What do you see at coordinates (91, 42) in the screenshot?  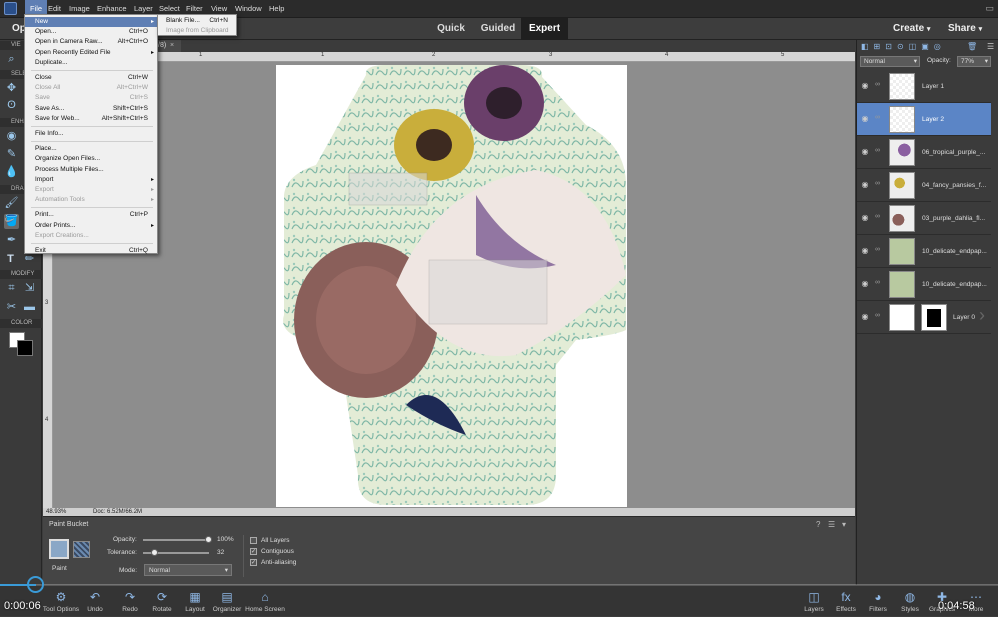 I see `file-menu-item: Open in Camera Raw... Alt+Ctrl+O` at bounding box center [91, 42].